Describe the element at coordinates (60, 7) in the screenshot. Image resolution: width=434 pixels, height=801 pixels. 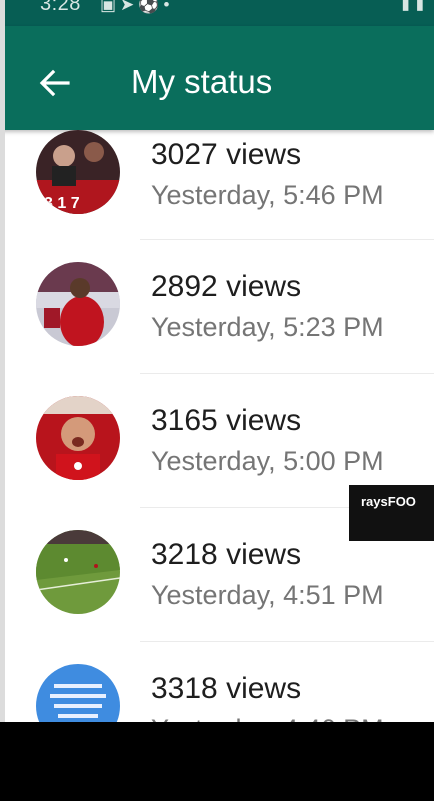
I see `status-bar-time: 3:28` at that location.